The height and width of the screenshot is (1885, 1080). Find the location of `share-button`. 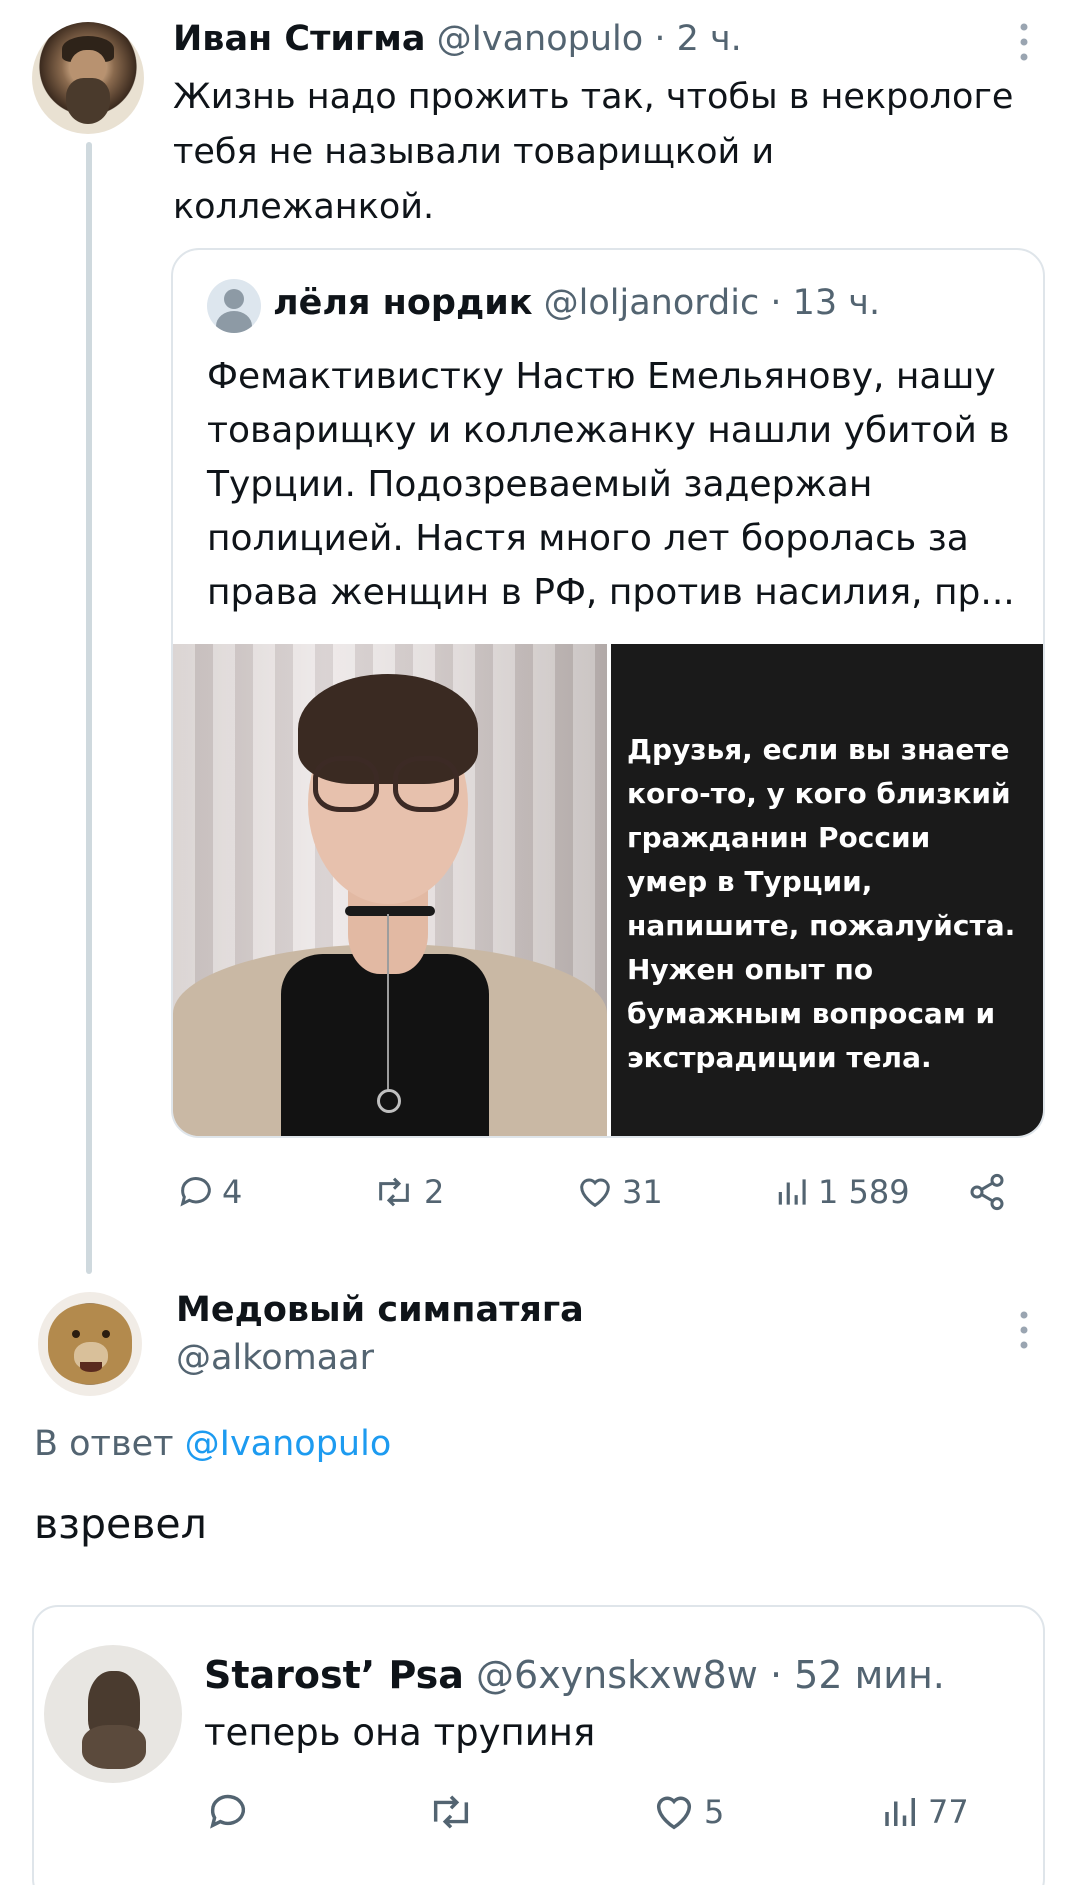

share-button is located at coordinates (990, 1192).